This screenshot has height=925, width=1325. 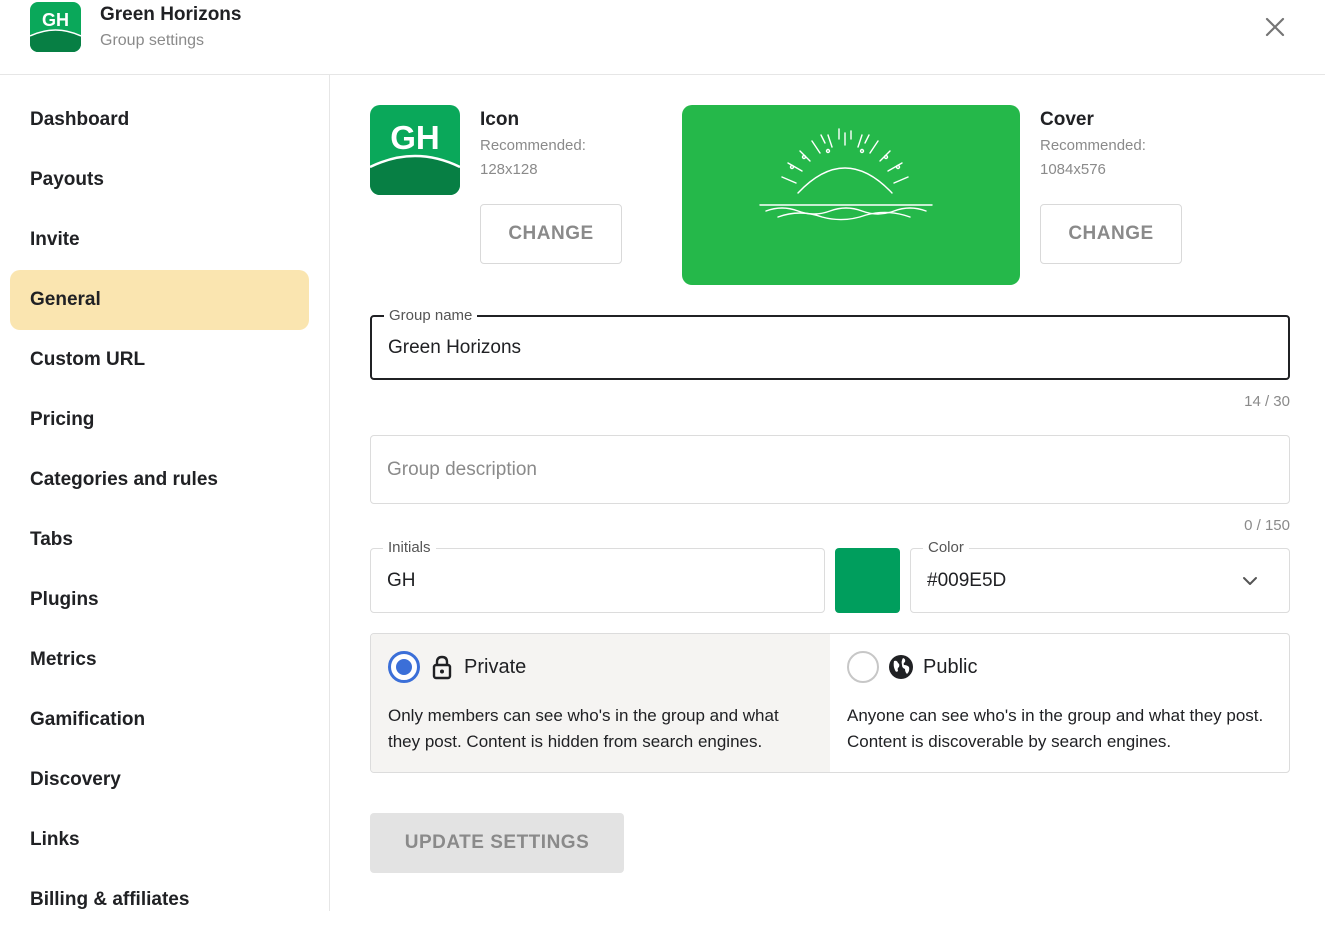 I want to click on globe-icon, so click(x=901, y=667).